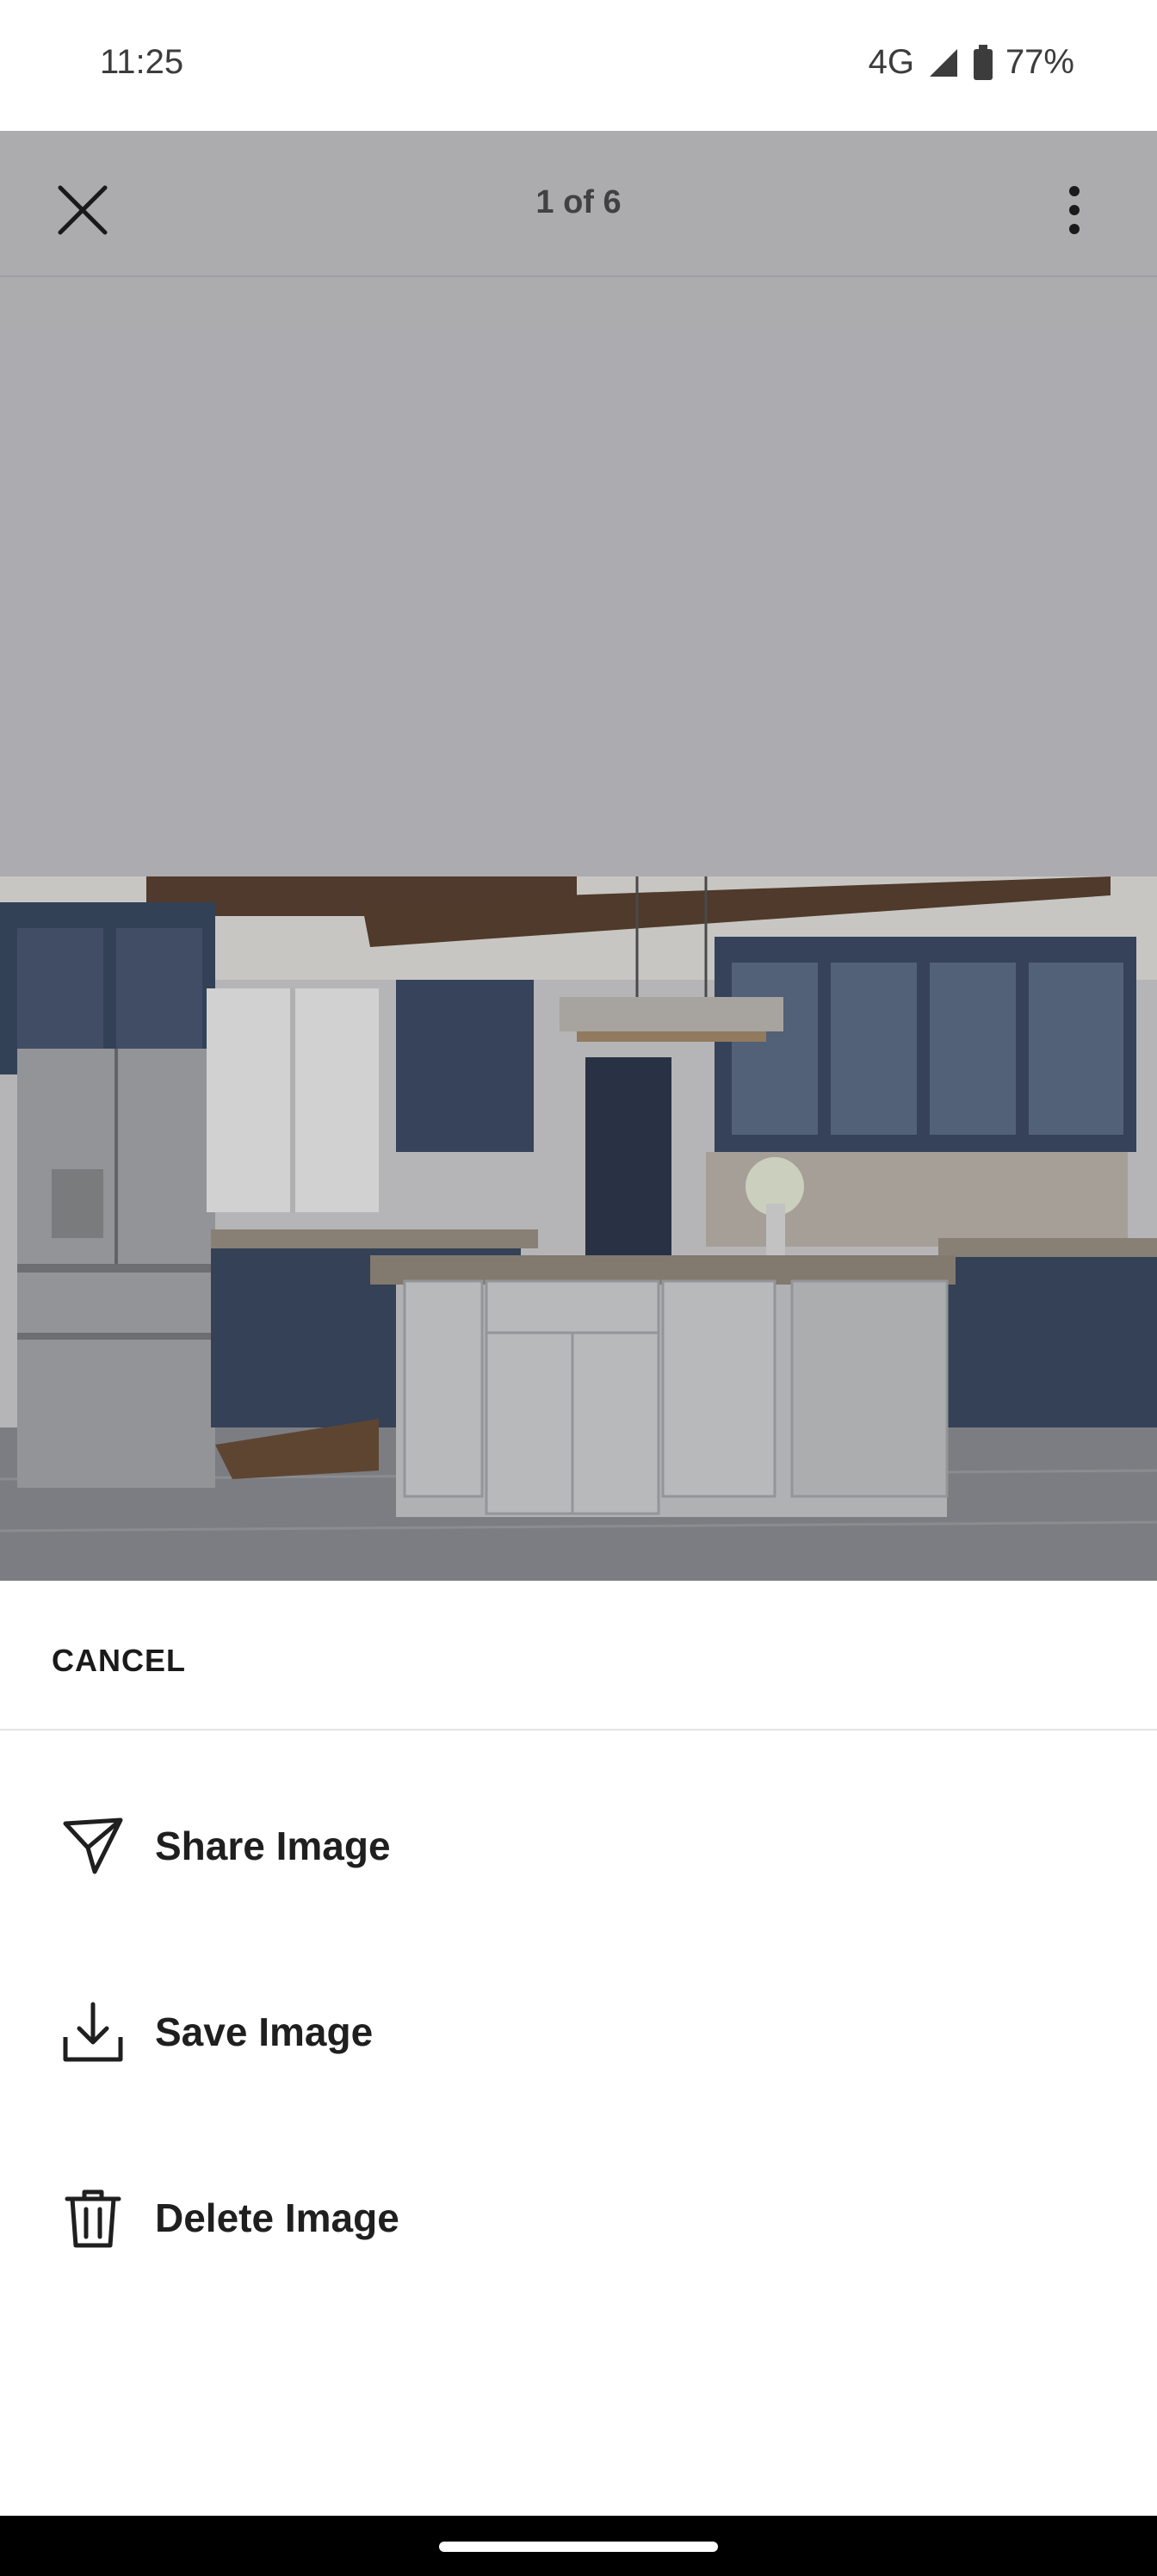 This screenshot has height=2576, width=1157. What do you see at coordinates (93, 2219) in the screenshot?
I see `trash-icon` at bounding box center [93, 2219].